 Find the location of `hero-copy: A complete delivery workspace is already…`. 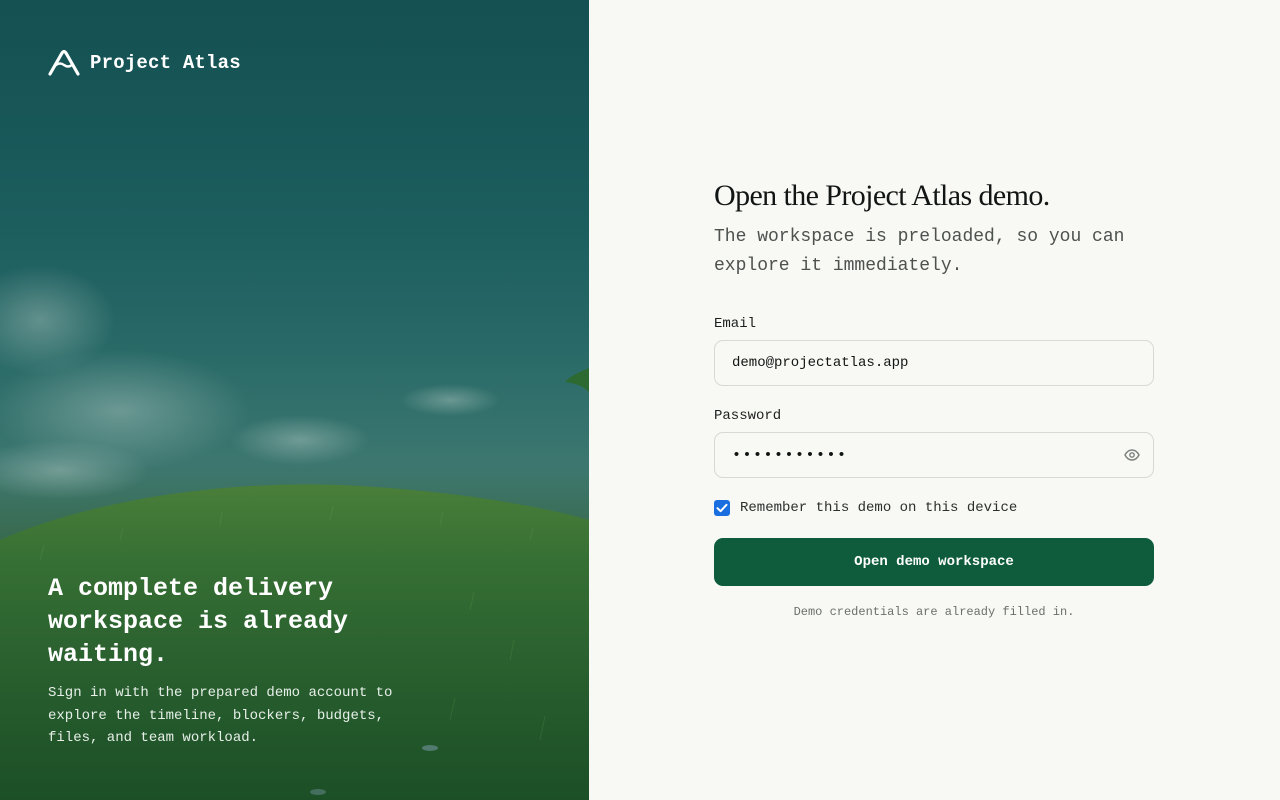

hero-copy: A complete delivery workspace is already… is located at coordinates (238, 661).